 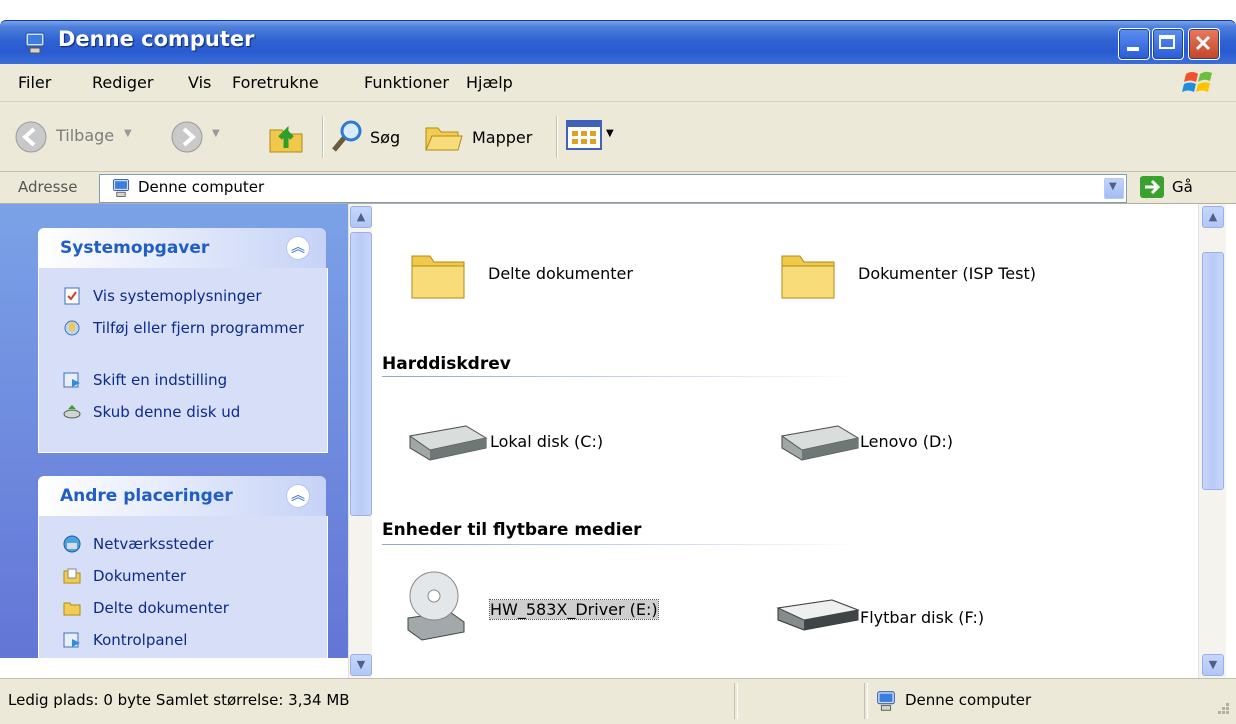 I want to click on views-grid-icon, so click(x=584, y=135).